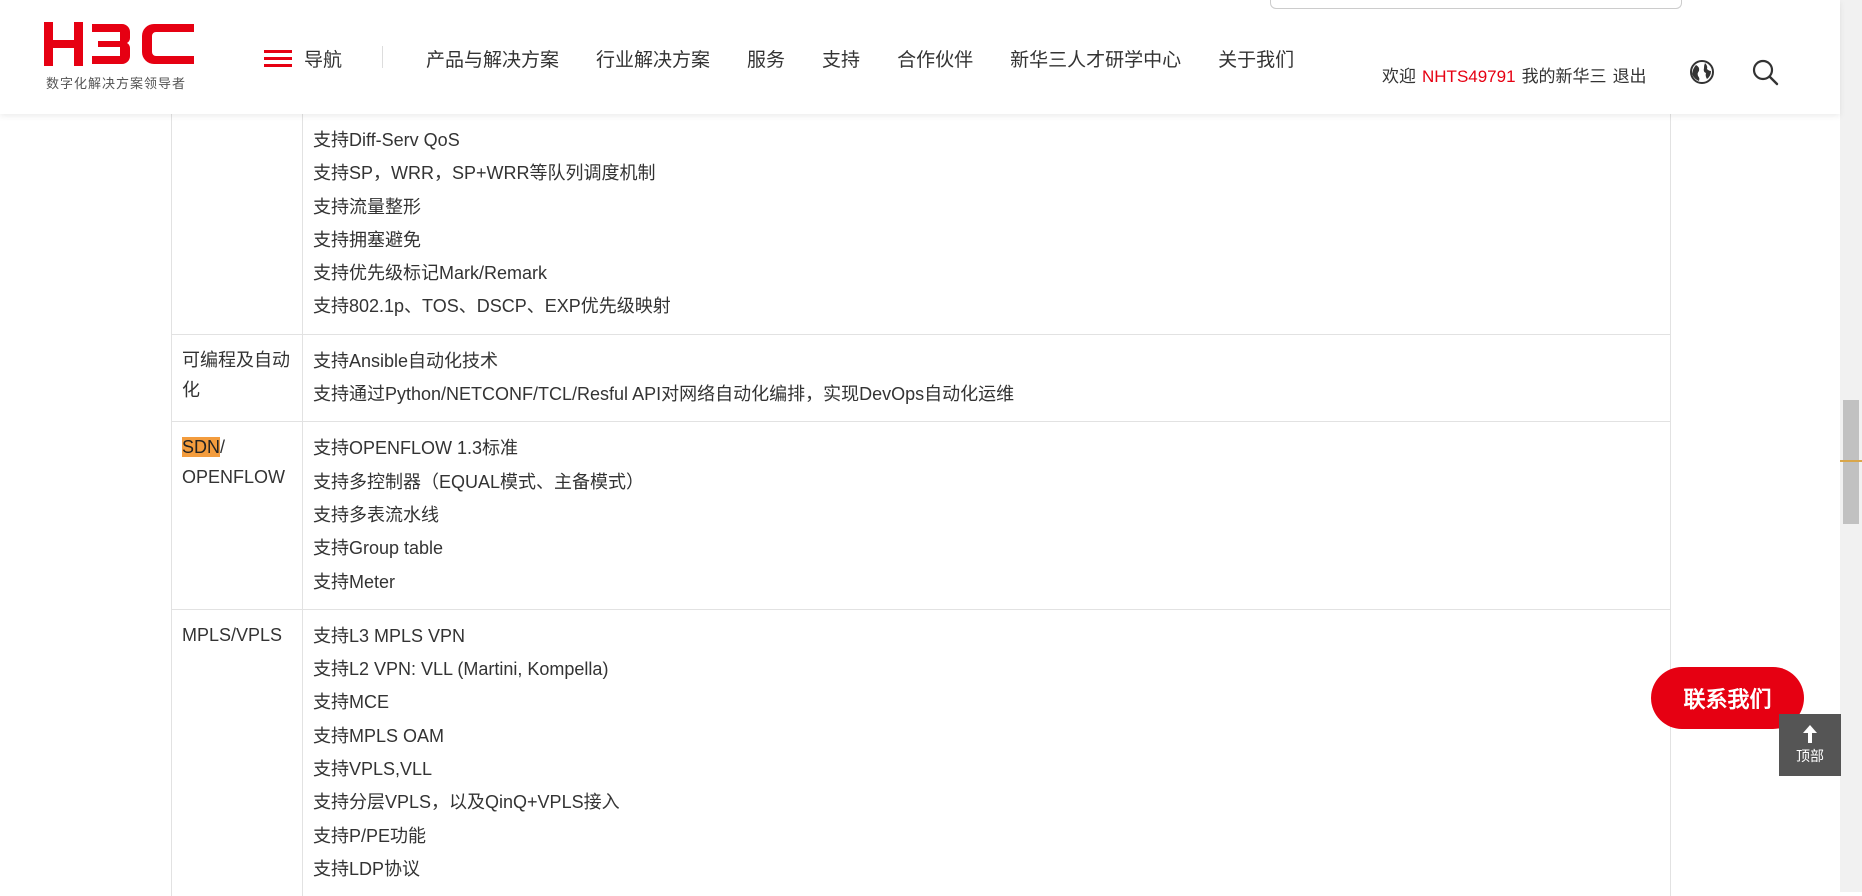  I want to click on h3c-logo: 数字化解决方案领导者, so click(124, 55).